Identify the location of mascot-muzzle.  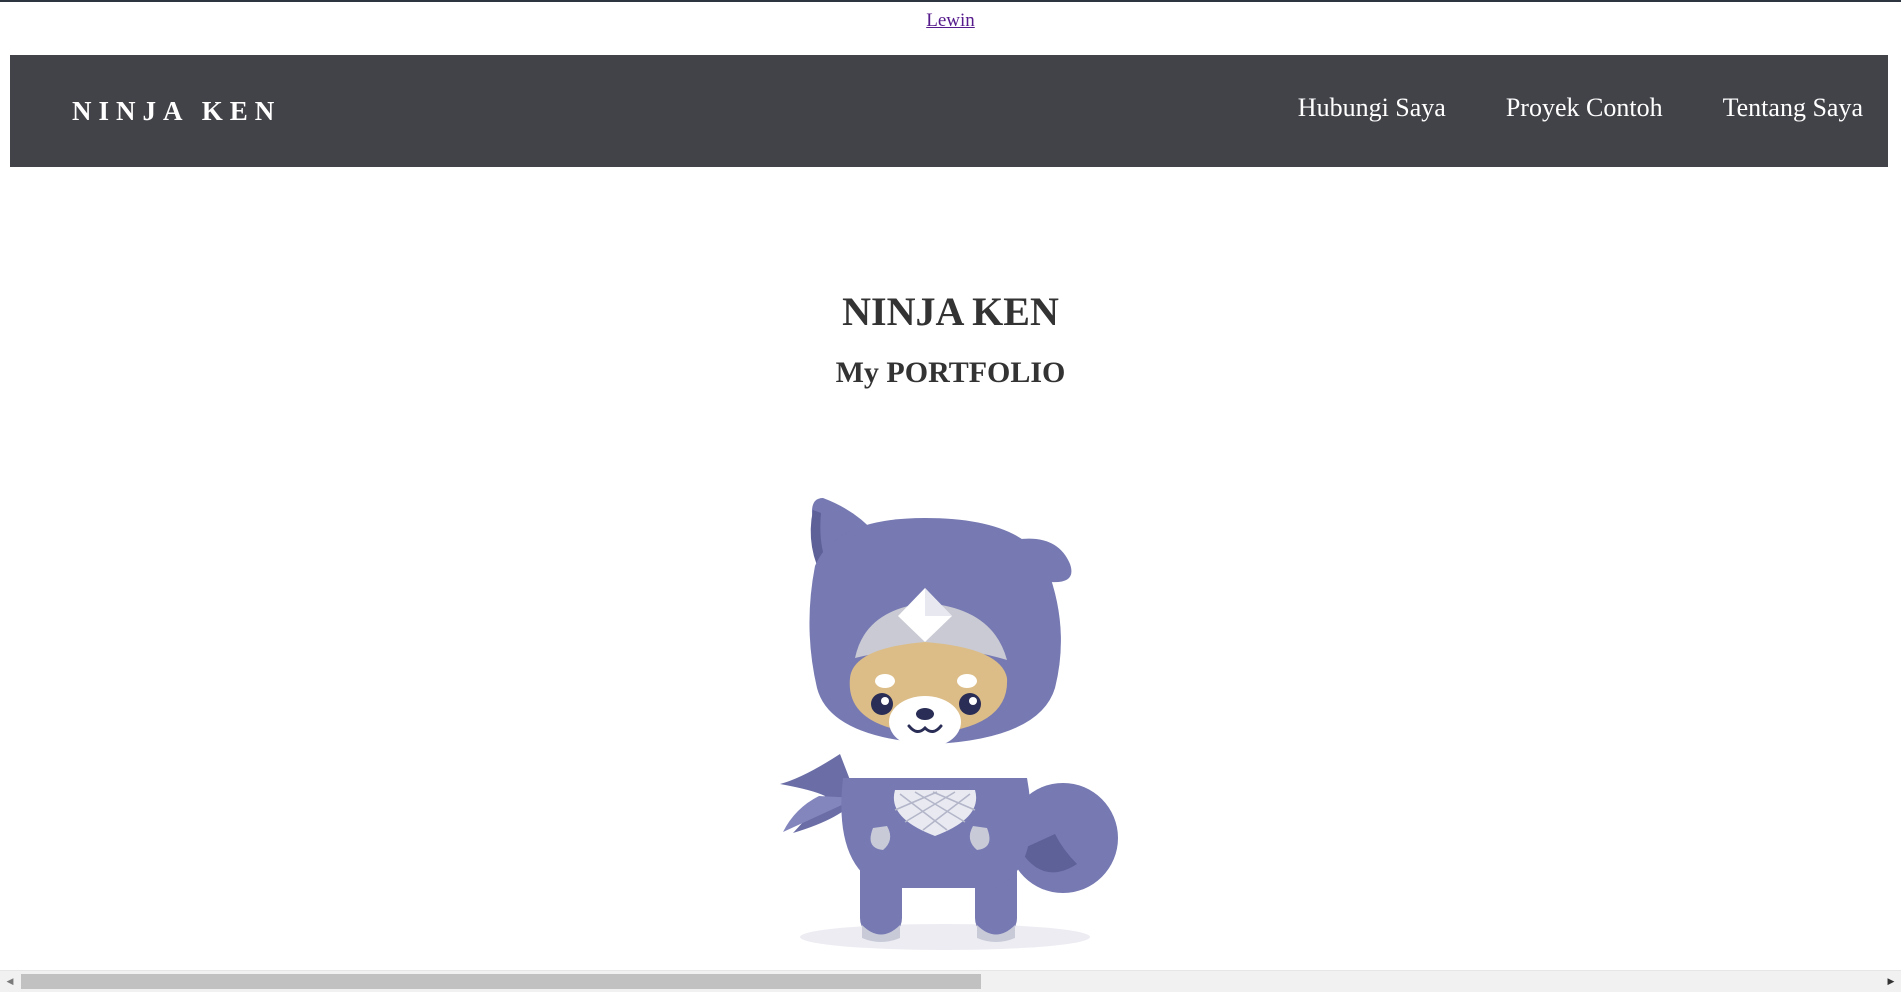
(925, 722).